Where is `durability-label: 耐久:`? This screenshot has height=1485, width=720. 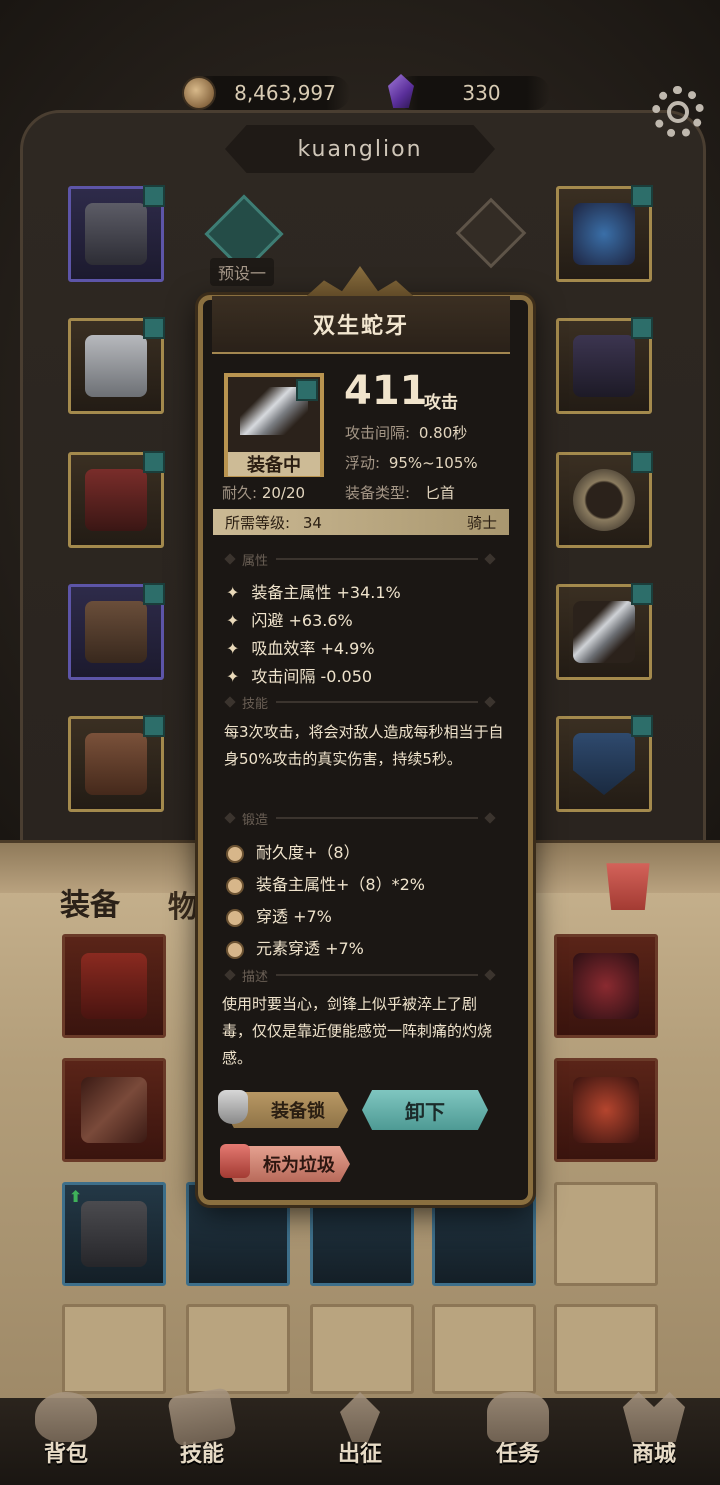 durability-label: 耐久: is located at coordinates (240, 493).